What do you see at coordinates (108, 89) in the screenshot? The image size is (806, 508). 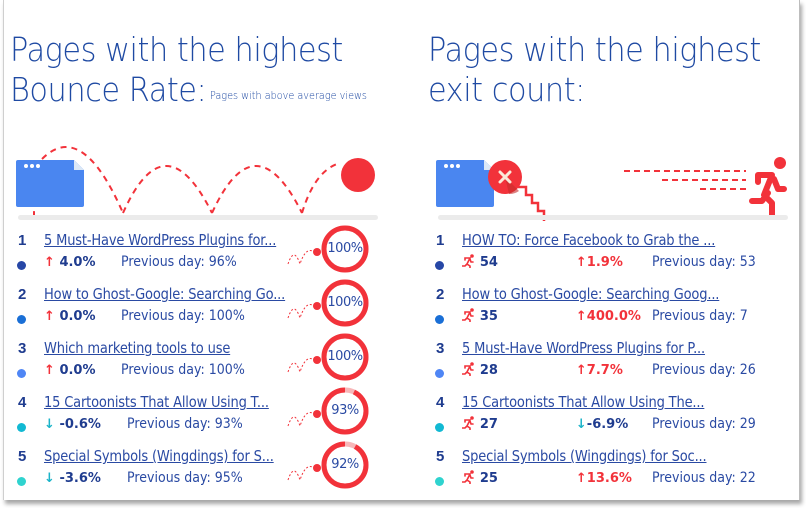 I see `bounce-title-line2: Bounce Rate:` at bounding box center [108, 89].